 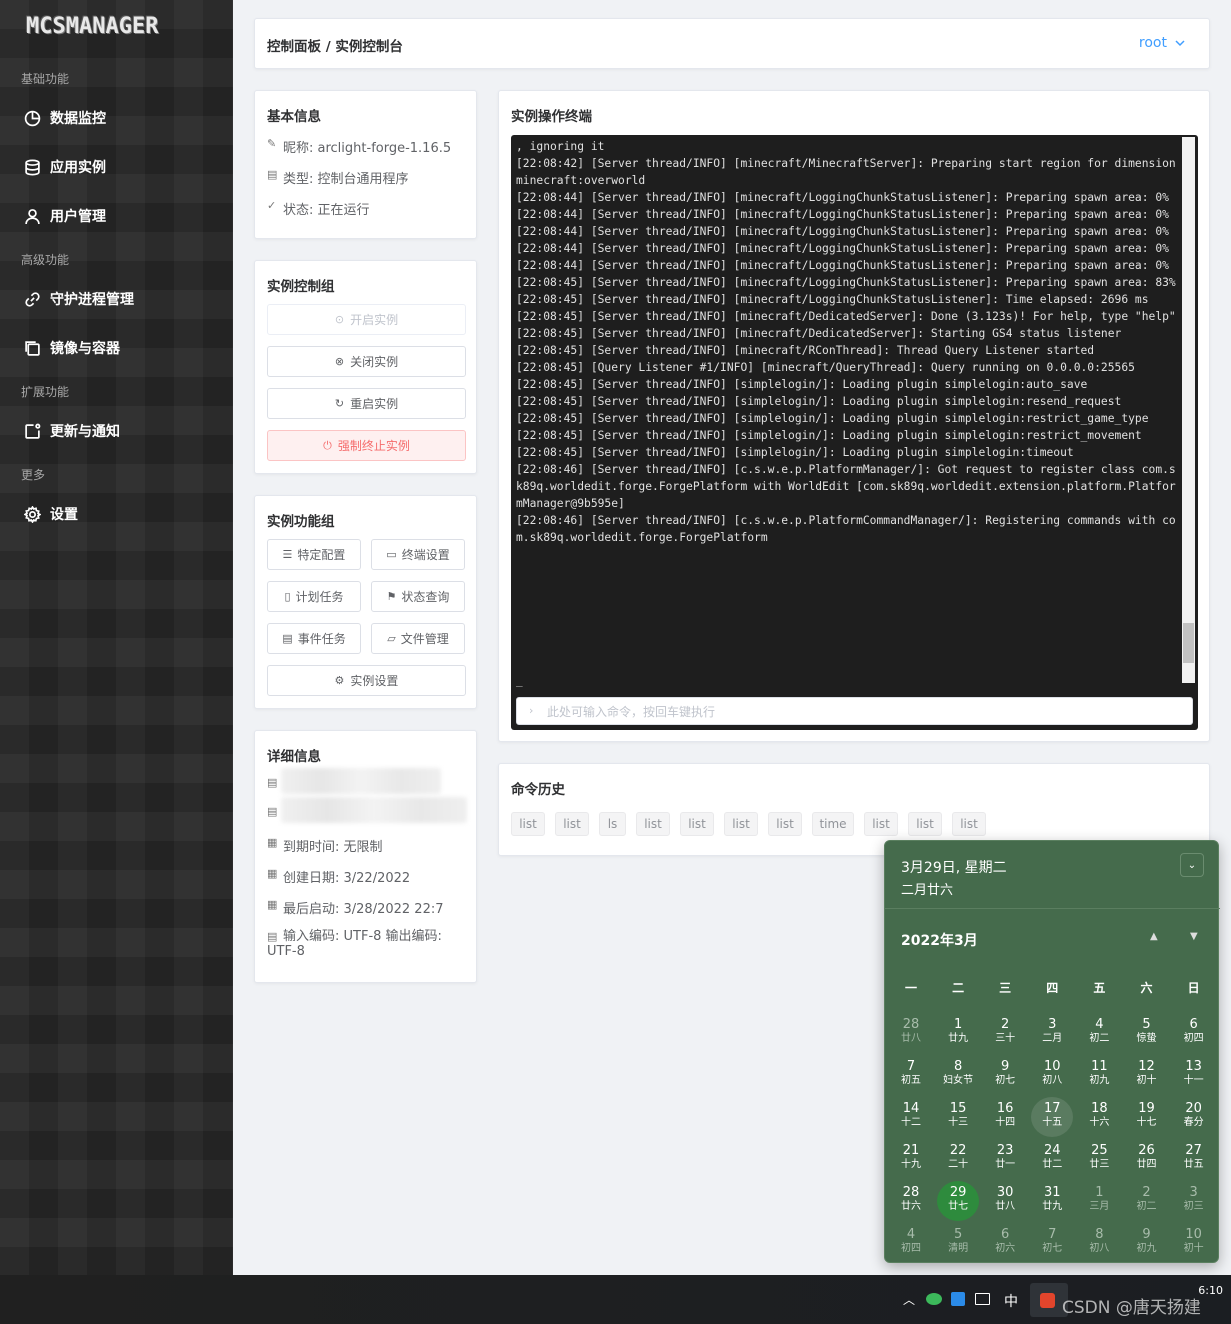 What do you see at coordinates (1052, 1122) in the screenshot?
I see `lunar-label: 十五` at bounding box center [1052, 1122].